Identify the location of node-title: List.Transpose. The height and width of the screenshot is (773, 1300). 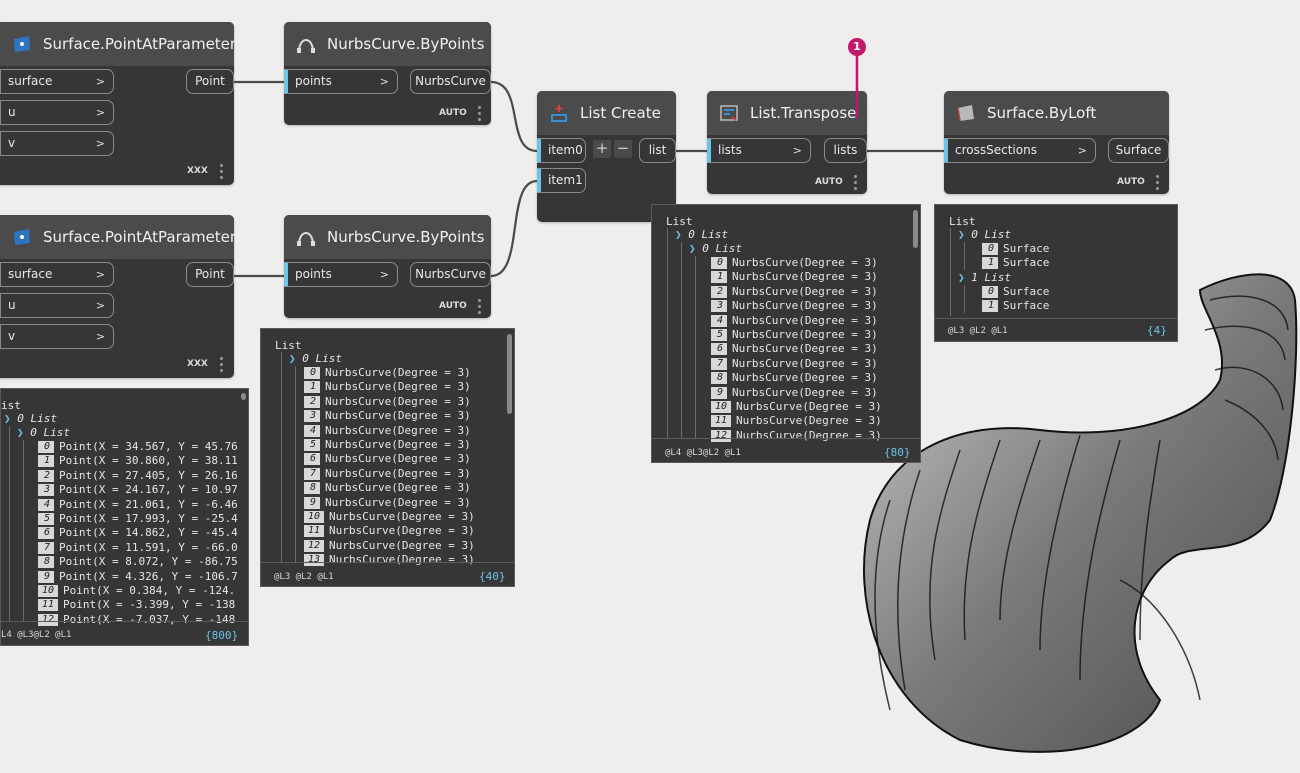
(803, 113).